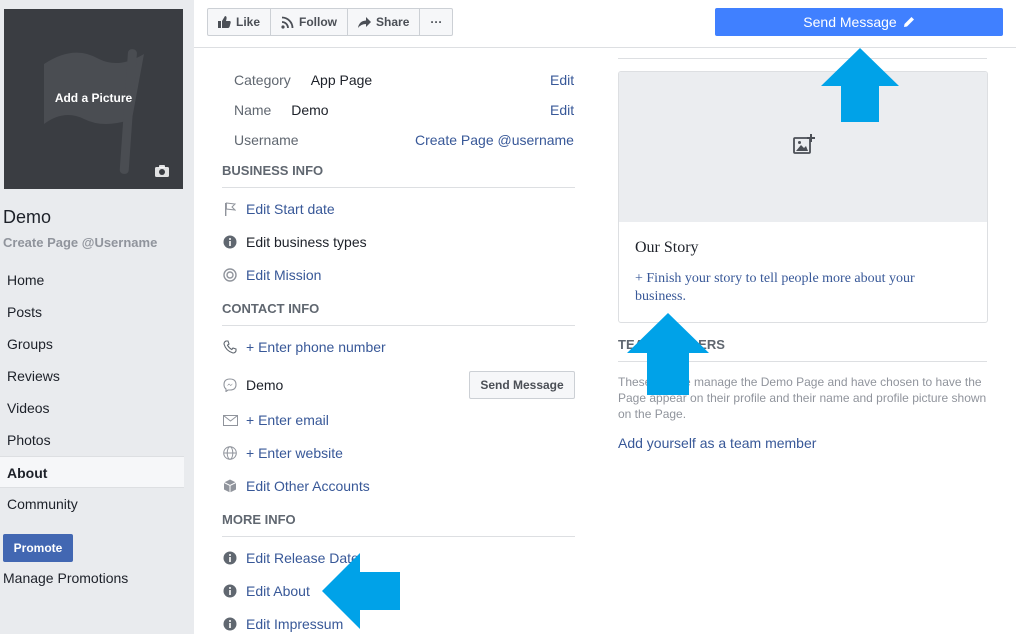  I want to click on annotation-arrow-left-icon, so click(361, 591).